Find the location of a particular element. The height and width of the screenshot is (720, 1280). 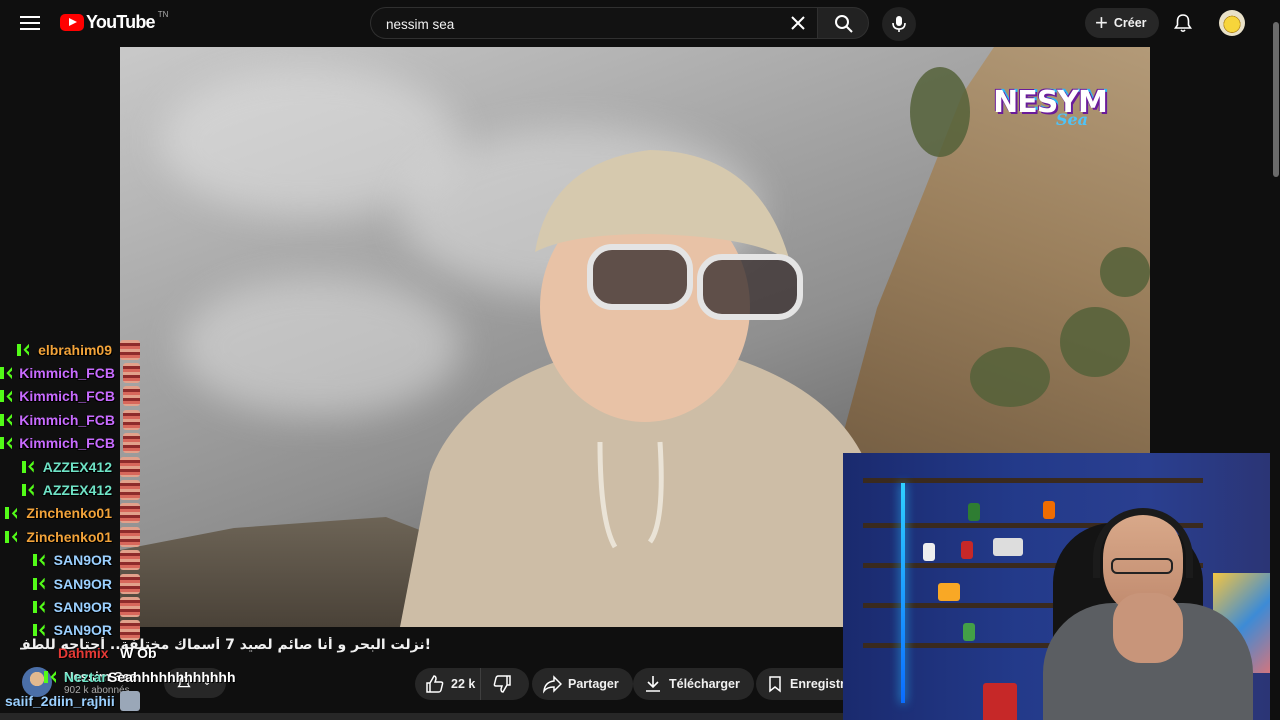

chat-row: elbrahim09 is located at coordinates (70, 349).